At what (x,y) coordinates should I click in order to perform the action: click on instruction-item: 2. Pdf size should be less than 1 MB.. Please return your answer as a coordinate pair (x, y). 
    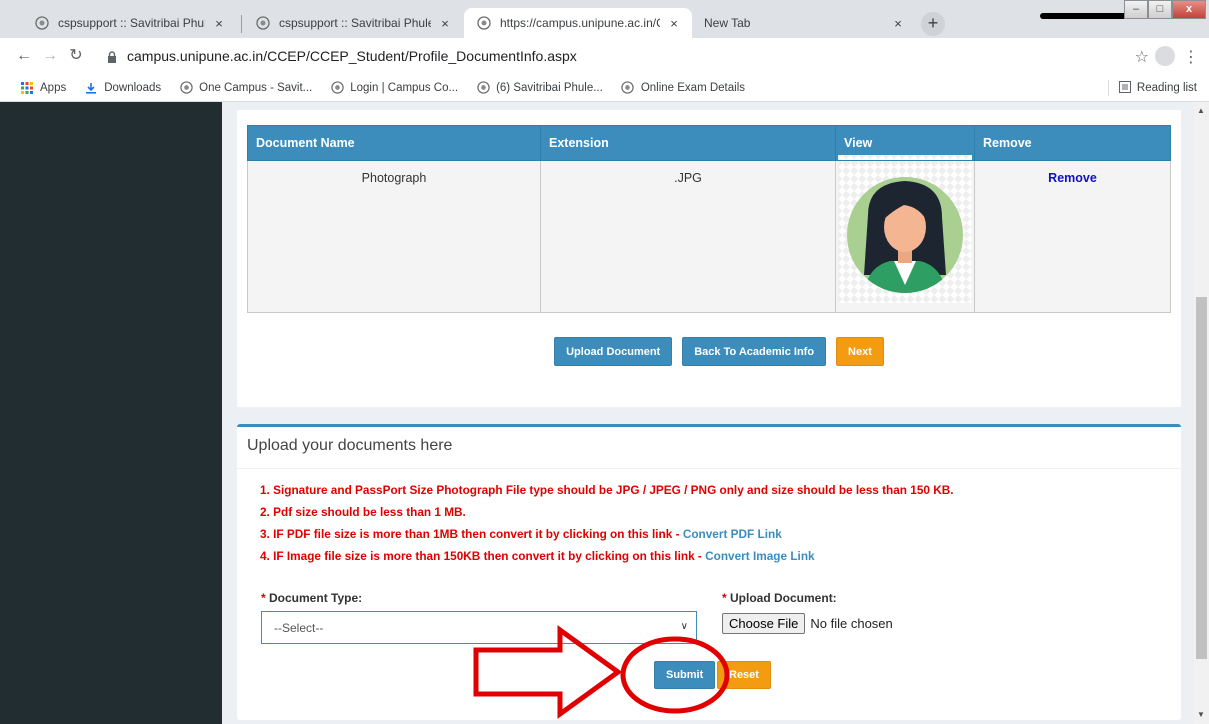
    Looking at the image, I should click on (363, 512).